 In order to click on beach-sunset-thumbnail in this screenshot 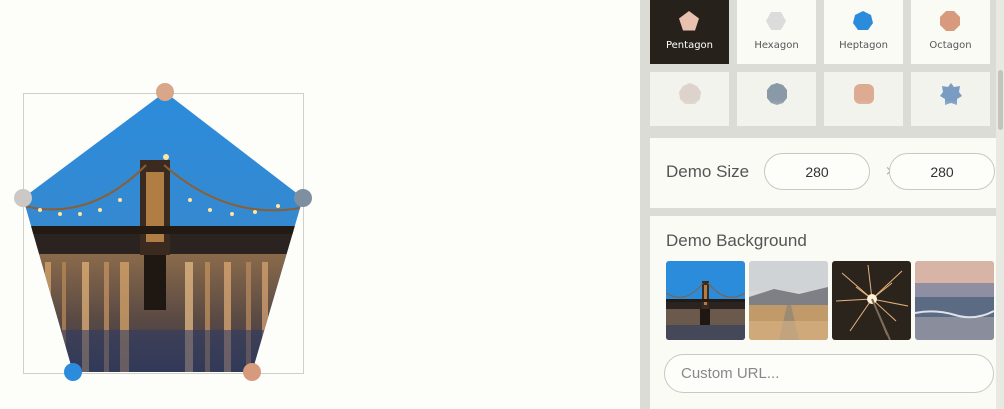, I will do `click(954, 300)`.